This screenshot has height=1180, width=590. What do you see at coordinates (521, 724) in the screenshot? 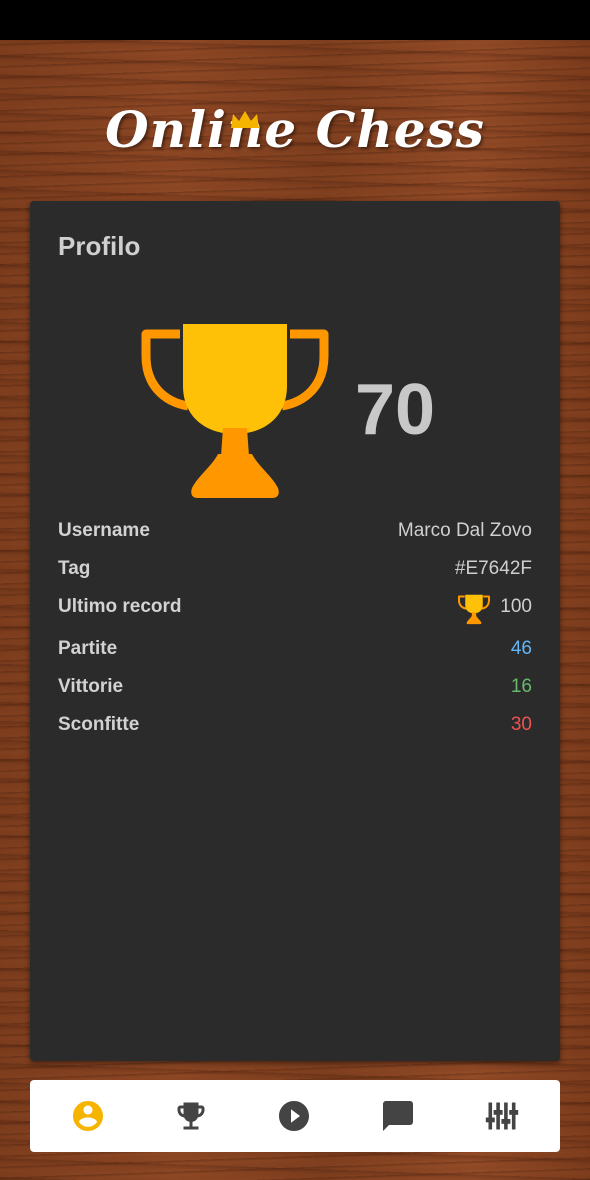
I see `row-value: 30` at bounding box center [521, 724].